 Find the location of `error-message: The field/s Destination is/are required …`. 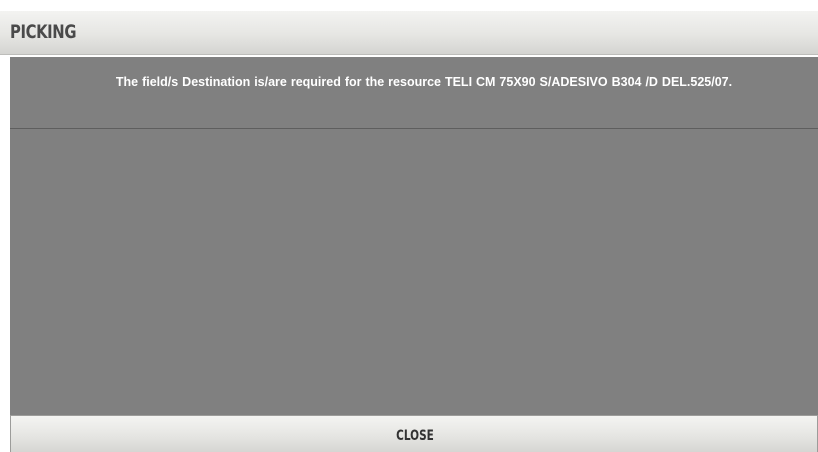

error-message: The field/s Destination is/are required … is located at coordinates (424, 82).